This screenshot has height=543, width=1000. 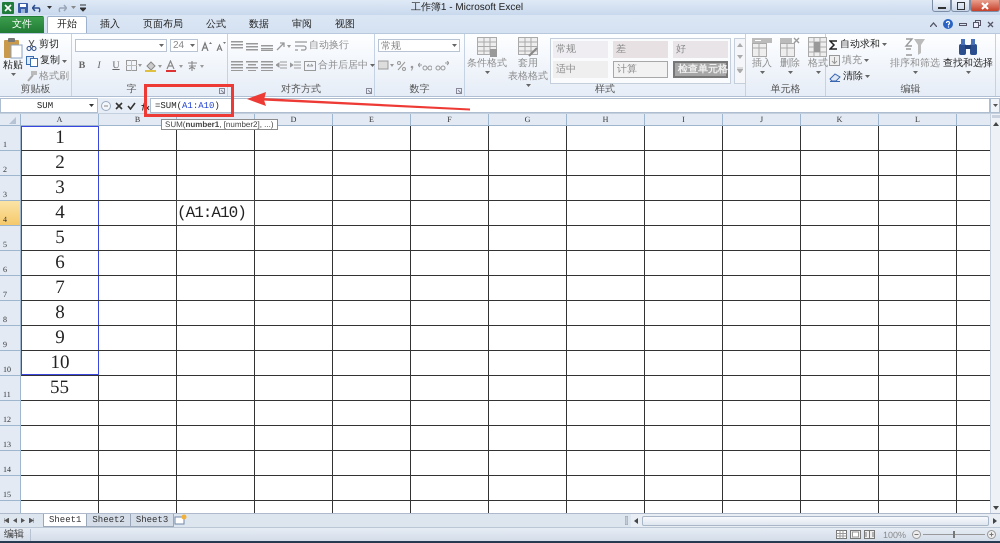 I want to click on collapse-ribbon-icon, so click(x=933, y=24).